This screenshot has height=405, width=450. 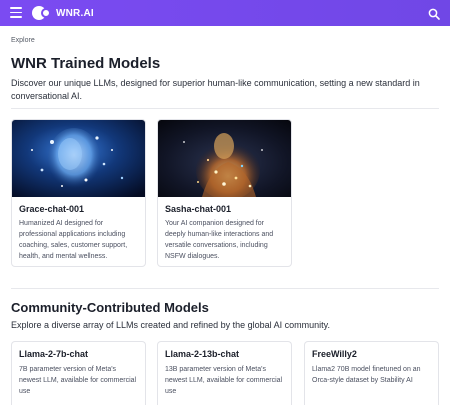 I want to click on brand-logo: WNR.AI, so click(x=63, y=13).